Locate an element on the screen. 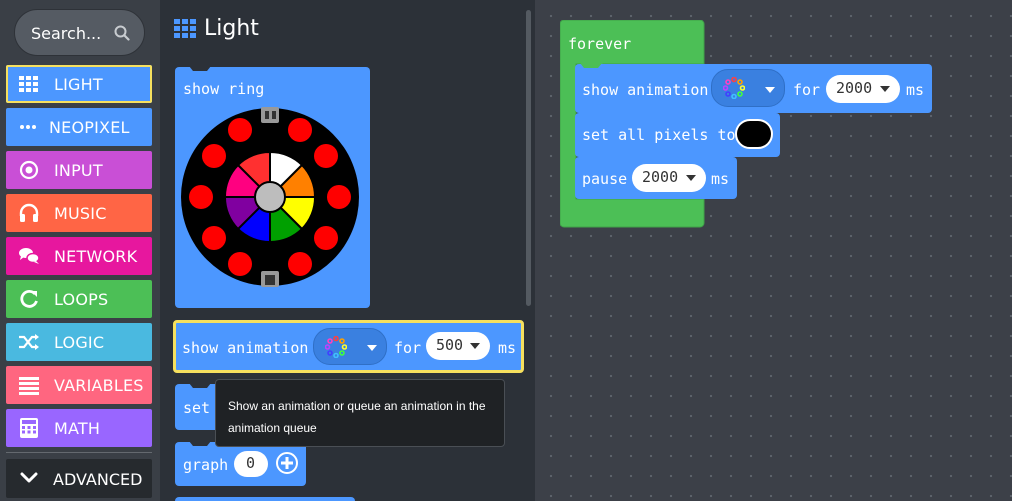 Image resolution: width=1012 pixels, height=501 pixels. block-label: set all pixels to is located at coordinates (659, 135).